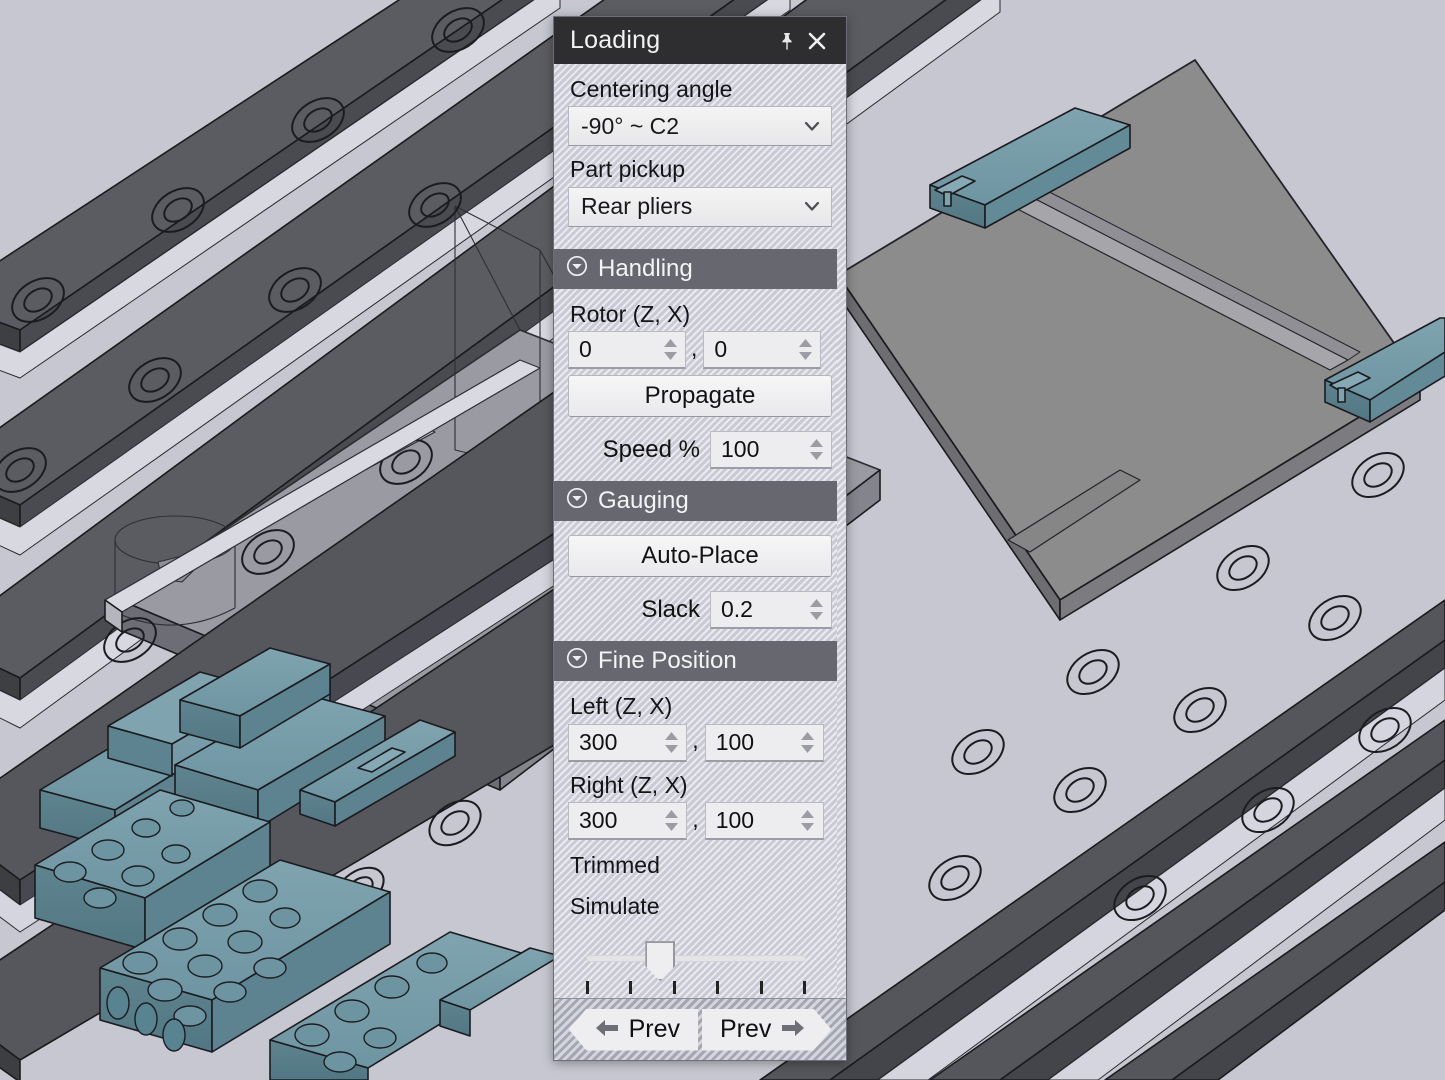 This screenshot has width=1445, height=1080. What do you see at coordinates (762, 350) in the screenshot?
I see `rotor-x-input: 0` at bounding box center [762, 350].